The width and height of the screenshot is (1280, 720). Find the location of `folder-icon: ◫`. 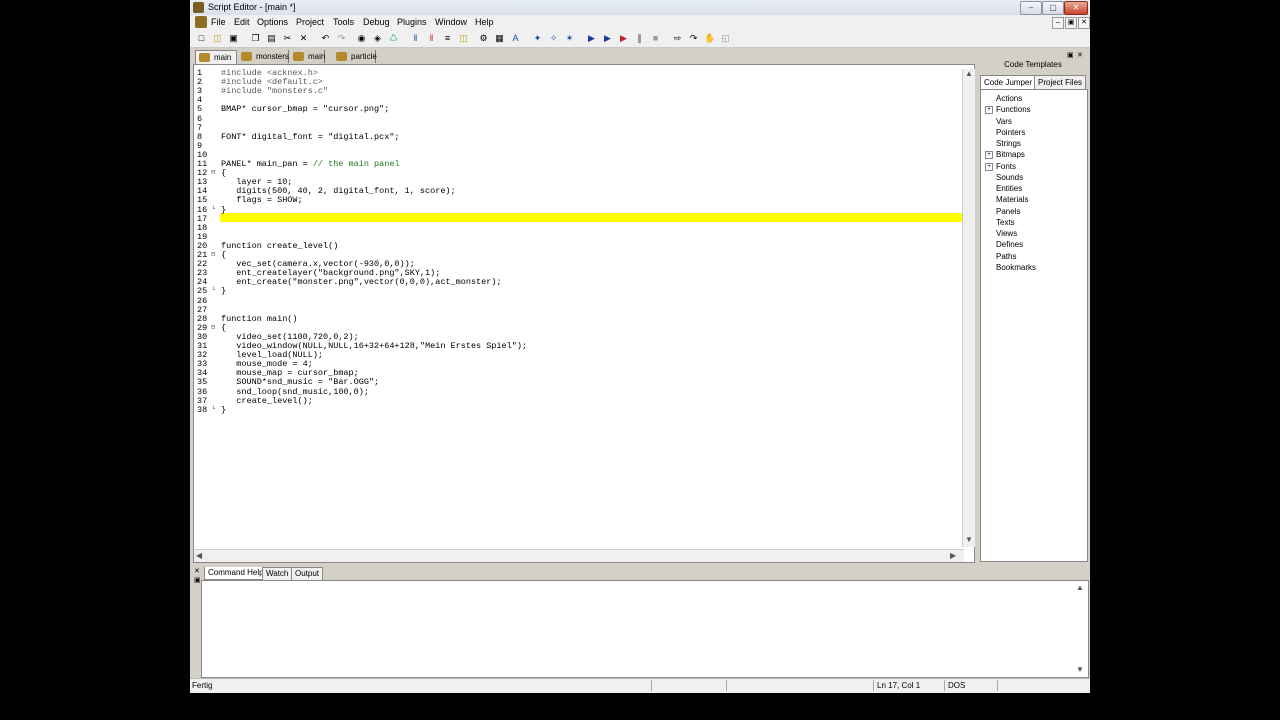

folder-icon: ◫ is located at coordinates (463, 38).